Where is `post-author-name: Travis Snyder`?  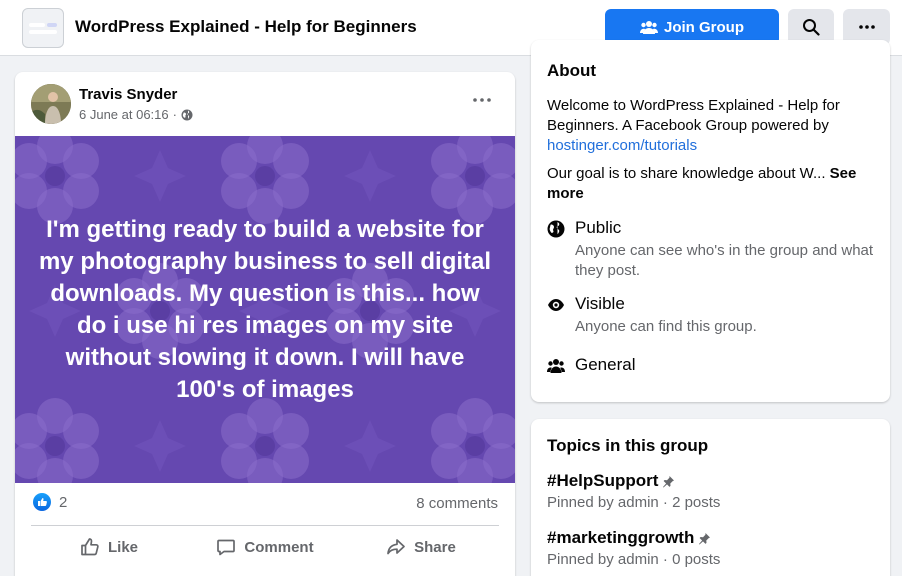 post-author-name: Travis Snyder is located at coordinates (128, 94).